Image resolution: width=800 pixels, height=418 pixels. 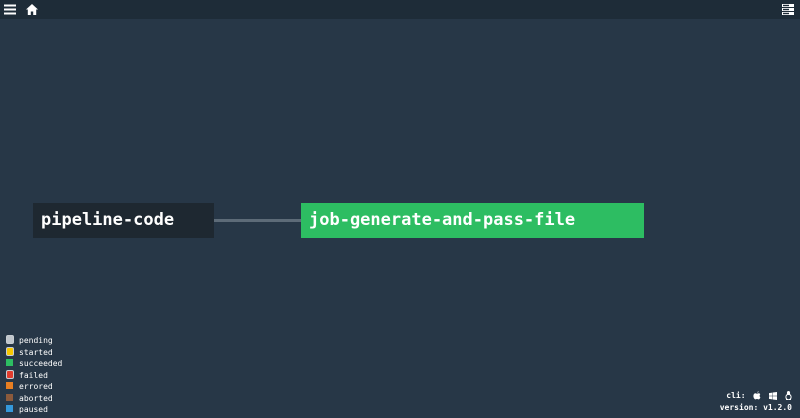 I want to click on legend-item-paused: paused, so click(x=34, y=410).